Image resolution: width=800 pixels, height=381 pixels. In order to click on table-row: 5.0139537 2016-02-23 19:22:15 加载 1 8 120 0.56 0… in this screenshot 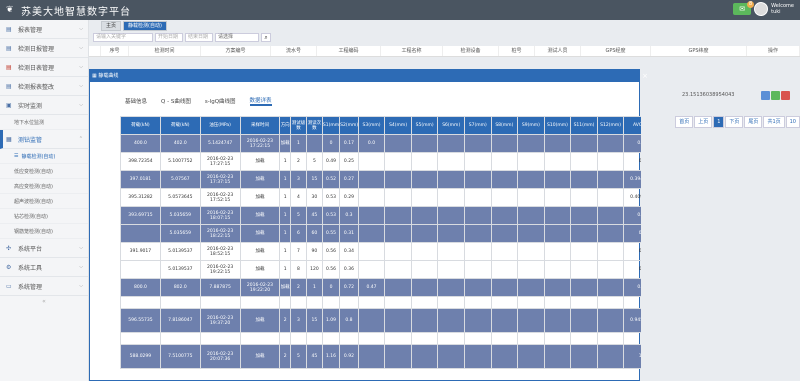, I will do `click(380, 269)`.